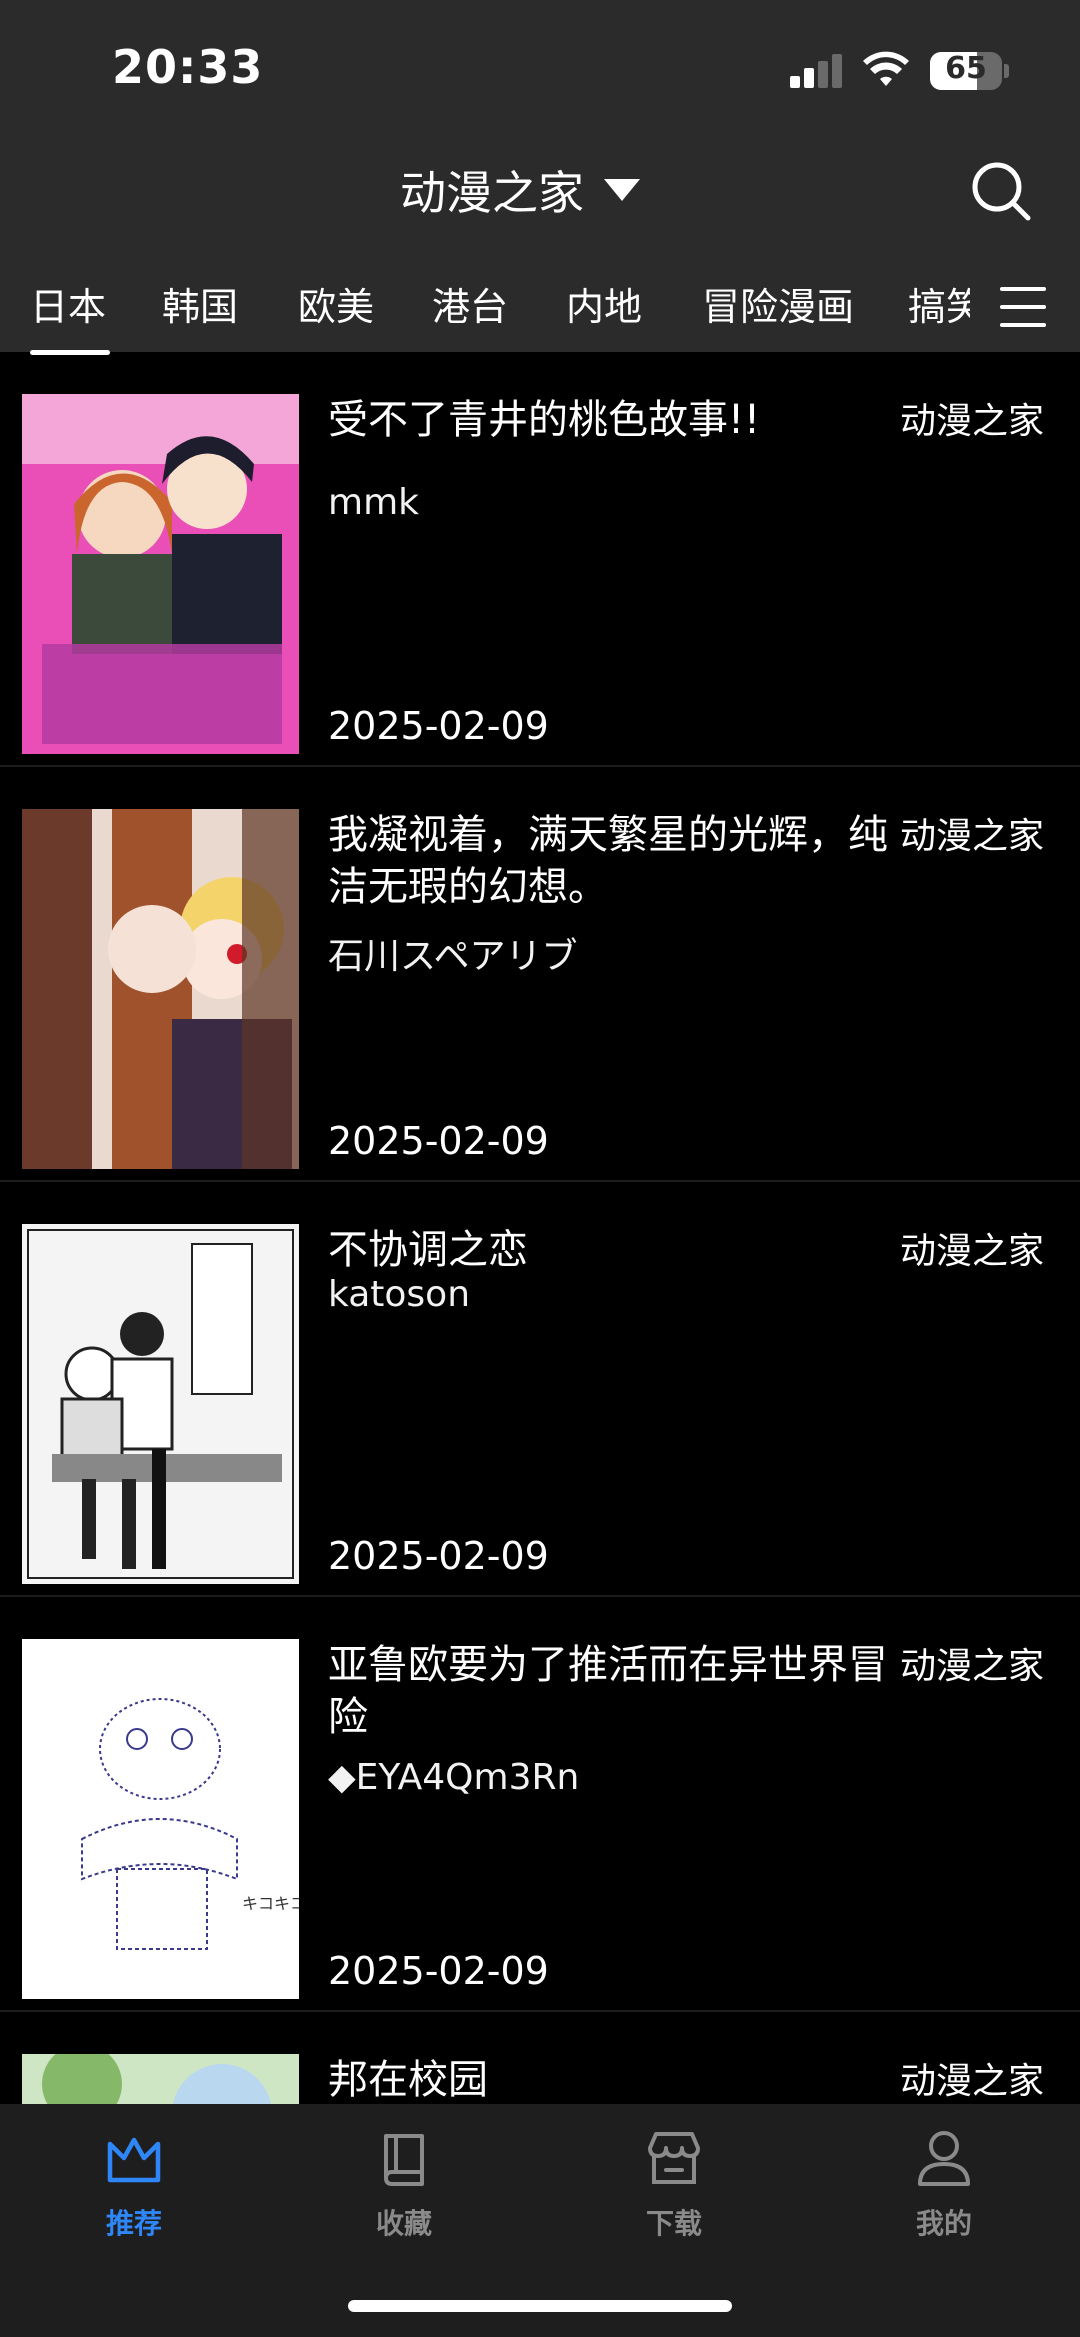  I want to click on status-time: 20:33, so click(188, 67).